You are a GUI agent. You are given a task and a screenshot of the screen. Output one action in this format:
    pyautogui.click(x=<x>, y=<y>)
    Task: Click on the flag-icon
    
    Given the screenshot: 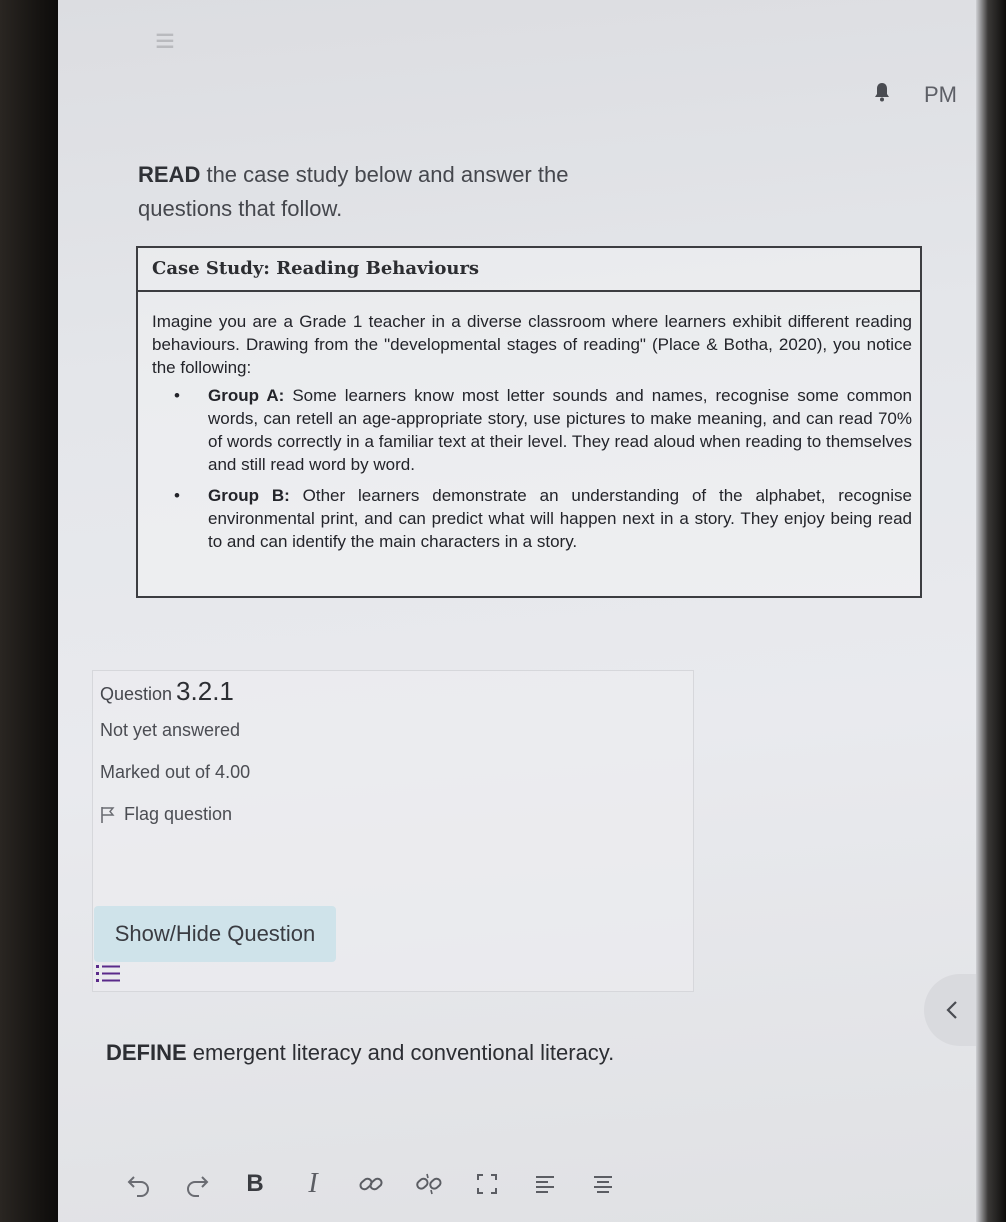 What is the action you would take?
    pyautogui.click(x=108, y=814)
    